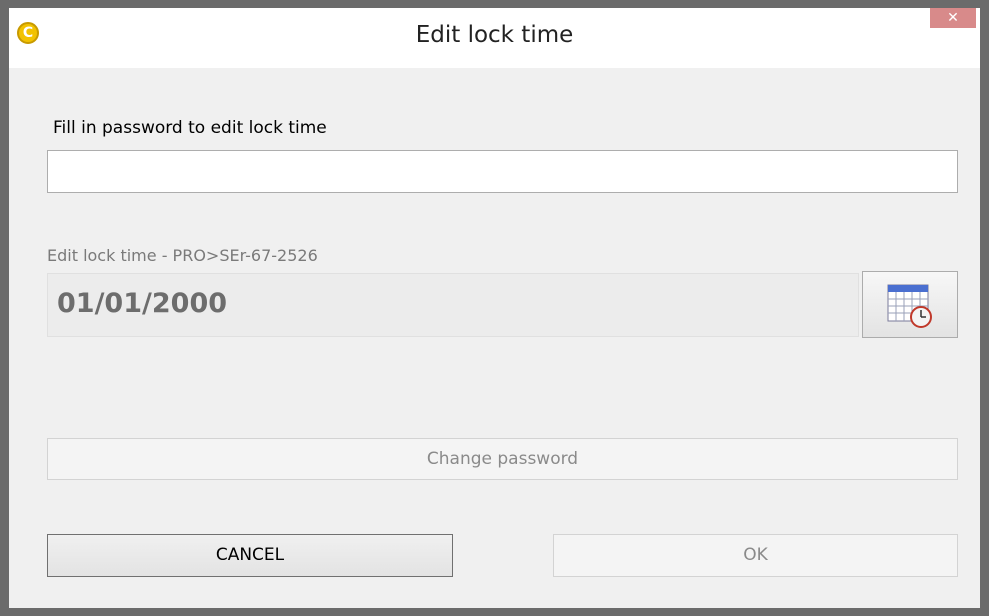 Image resolution: width=989 pixels, height=616 pixels. What do you see at coordinates (953, 18) in the screenshot?
I see `close-button: ✕` at bounding box center [953, 18].